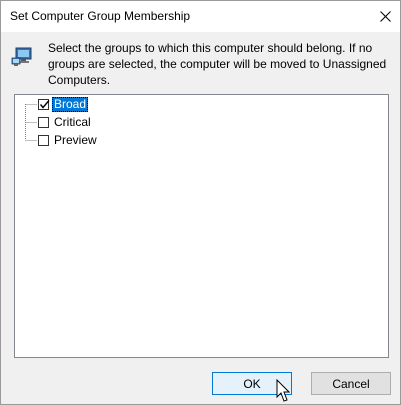  I want to click on ok-button: OK, so click(252, 383).